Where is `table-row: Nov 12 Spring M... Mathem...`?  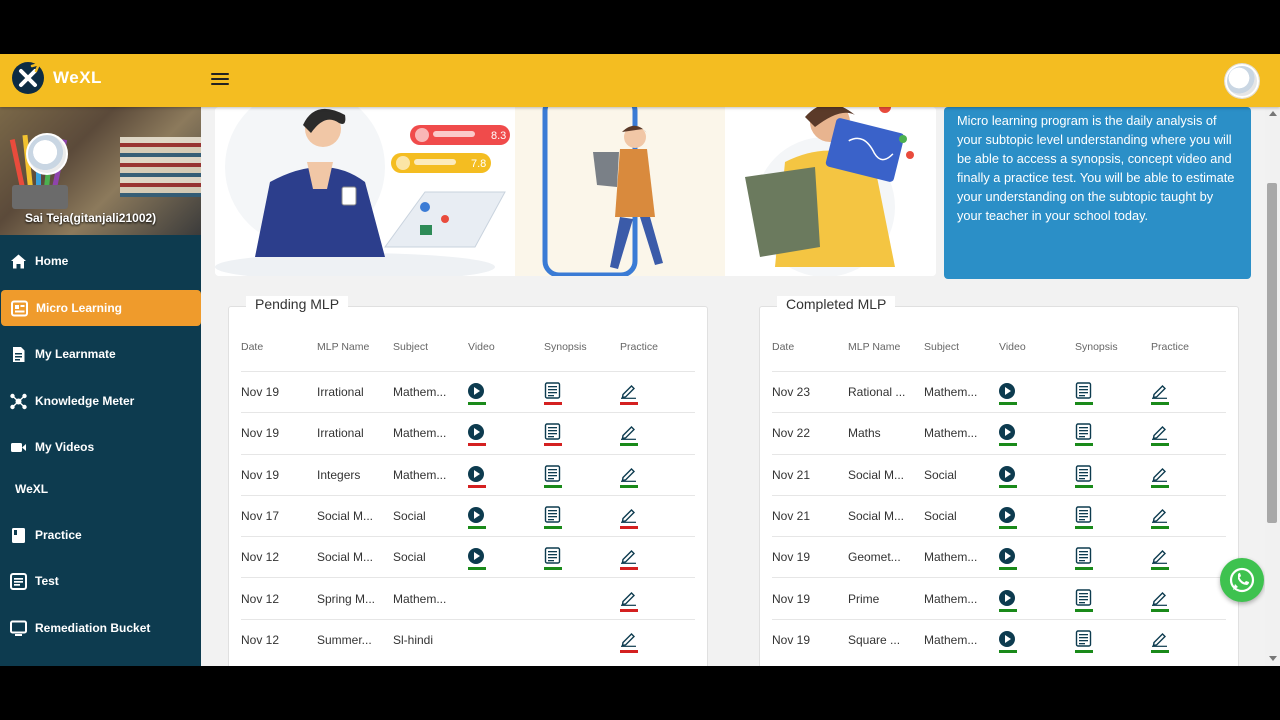 table-row: Nov 12 Spring M... Mathem... is located at coordinates (468, 597).